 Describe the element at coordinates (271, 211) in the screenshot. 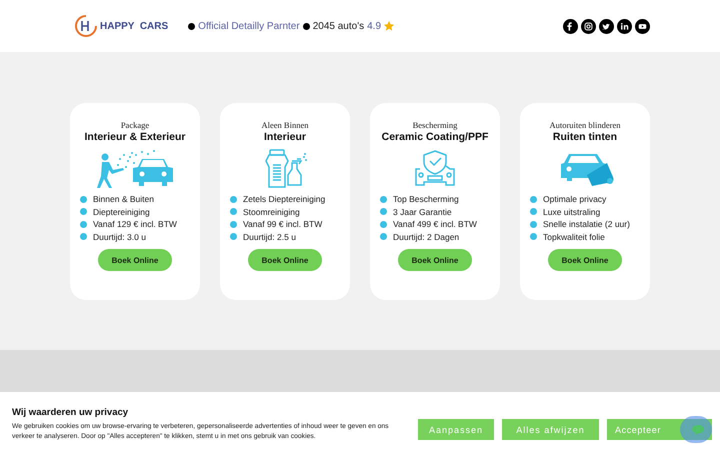

I see `feature-text: Stoomreiniging` at that location.